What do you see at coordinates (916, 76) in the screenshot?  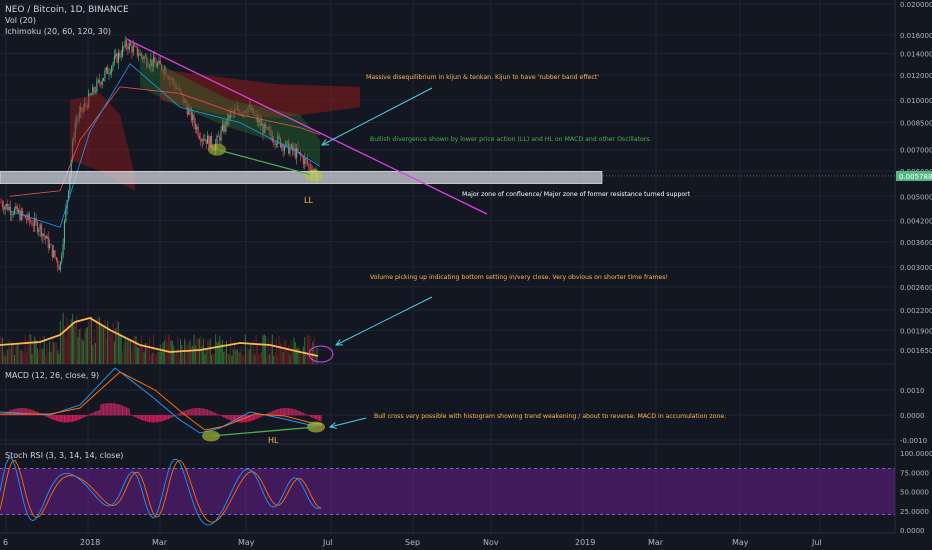 I see `price-tick-label: 0.012000` at bounding box center [916, 76].